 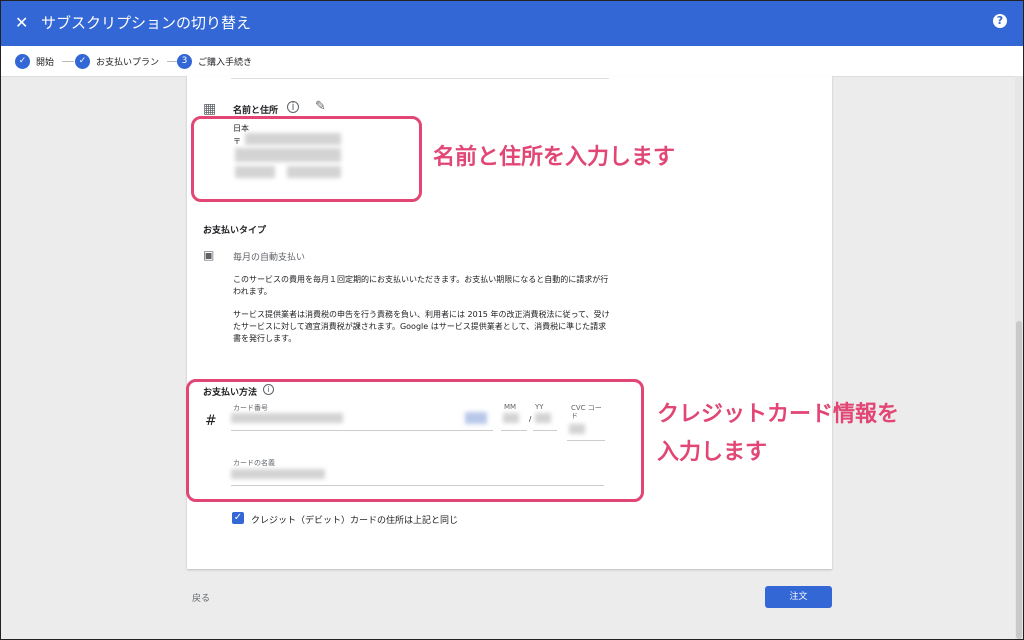 What do you see at coordinates (184, 61) in the screenshot?
I see `step-number: 3` at bounding box center [184, 61].